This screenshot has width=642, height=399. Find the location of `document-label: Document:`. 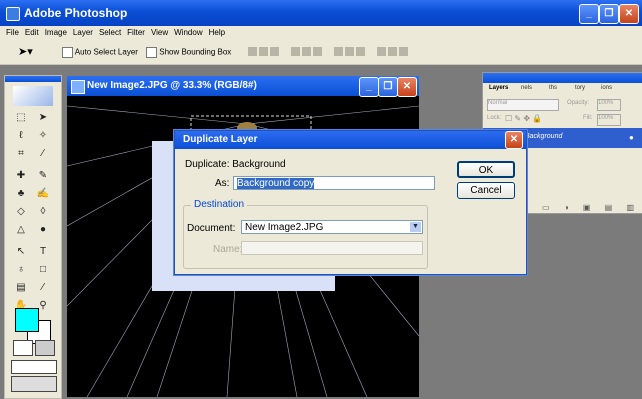

document-label: Document: is located at coordinates (211, 228).